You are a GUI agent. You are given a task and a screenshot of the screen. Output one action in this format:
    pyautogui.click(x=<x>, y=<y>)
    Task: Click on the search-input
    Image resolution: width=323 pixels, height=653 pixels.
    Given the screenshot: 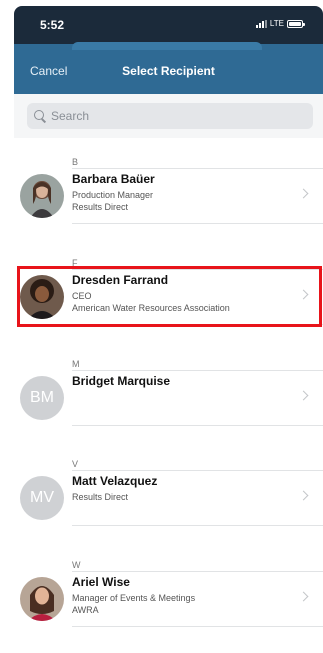 What is the action you would take?
    pyautogui.click(x=171, y=116)
    